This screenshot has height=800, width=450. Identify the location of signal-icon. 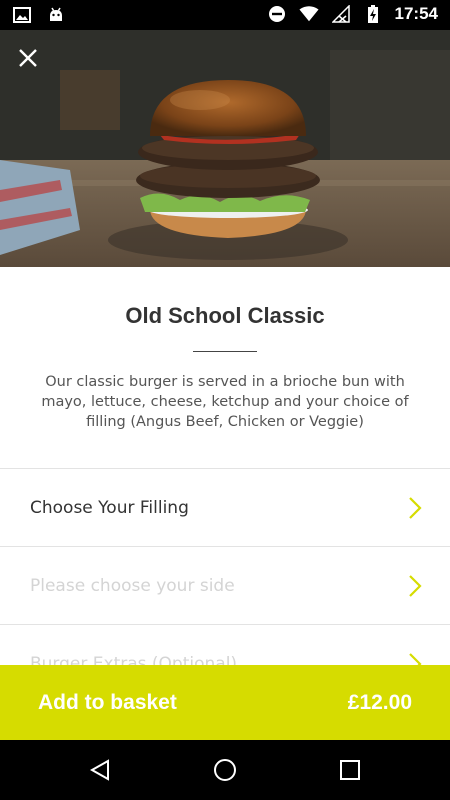
(341, 14).